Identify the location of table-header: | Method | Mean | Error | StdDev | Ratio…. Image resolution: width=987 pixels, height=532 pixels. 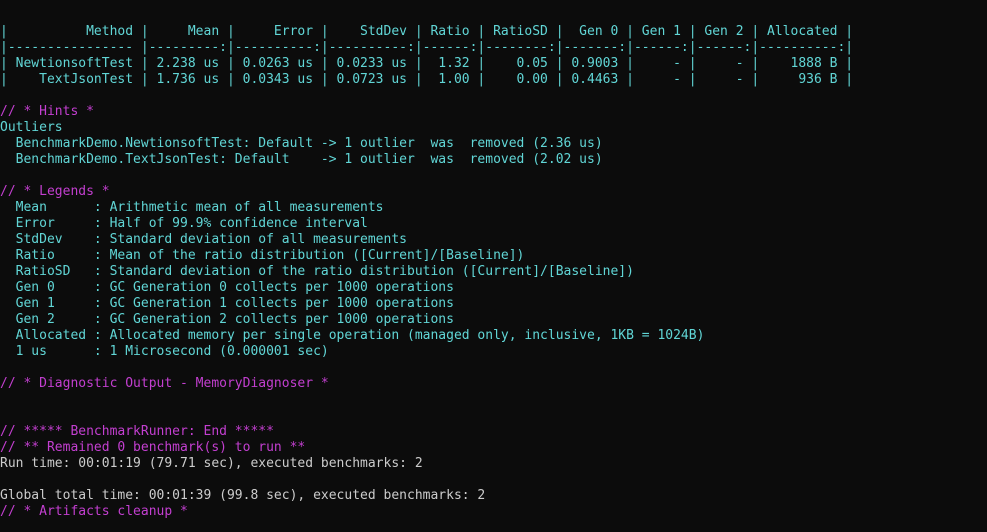
(427, 31).